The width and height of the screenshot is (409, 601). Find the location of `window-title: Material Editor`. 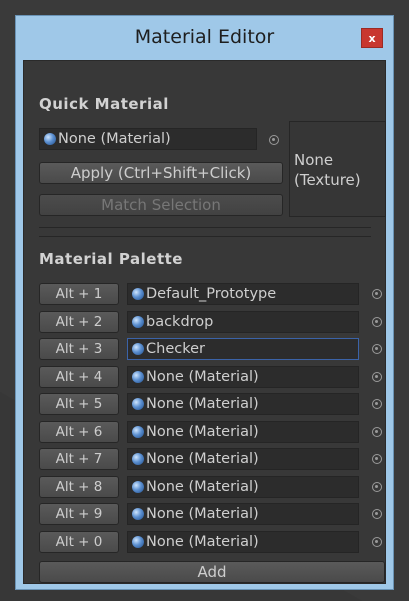

window-title: Material Editor is located at coordinates (204, 37).